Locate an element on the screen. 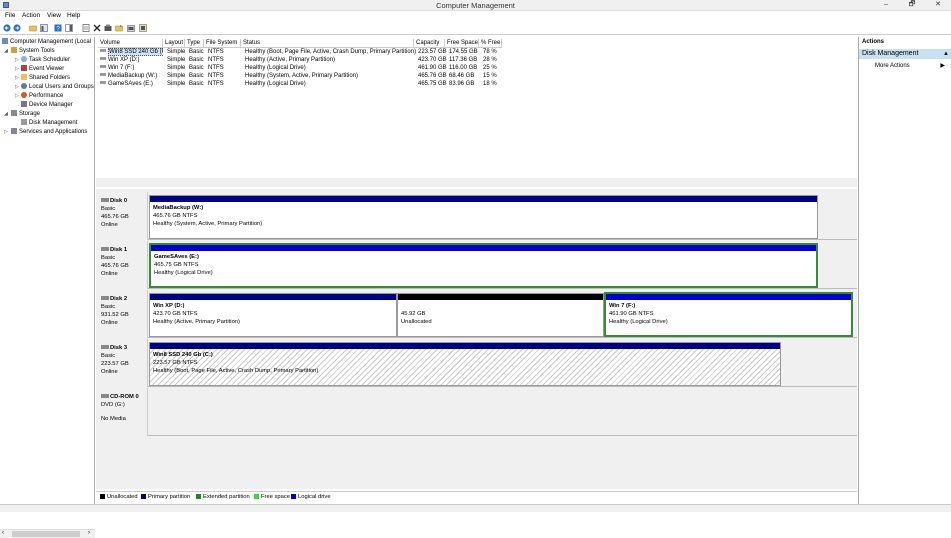 This screenshot has width=951, height=538. console-icon is located at coordinates (44, 28).